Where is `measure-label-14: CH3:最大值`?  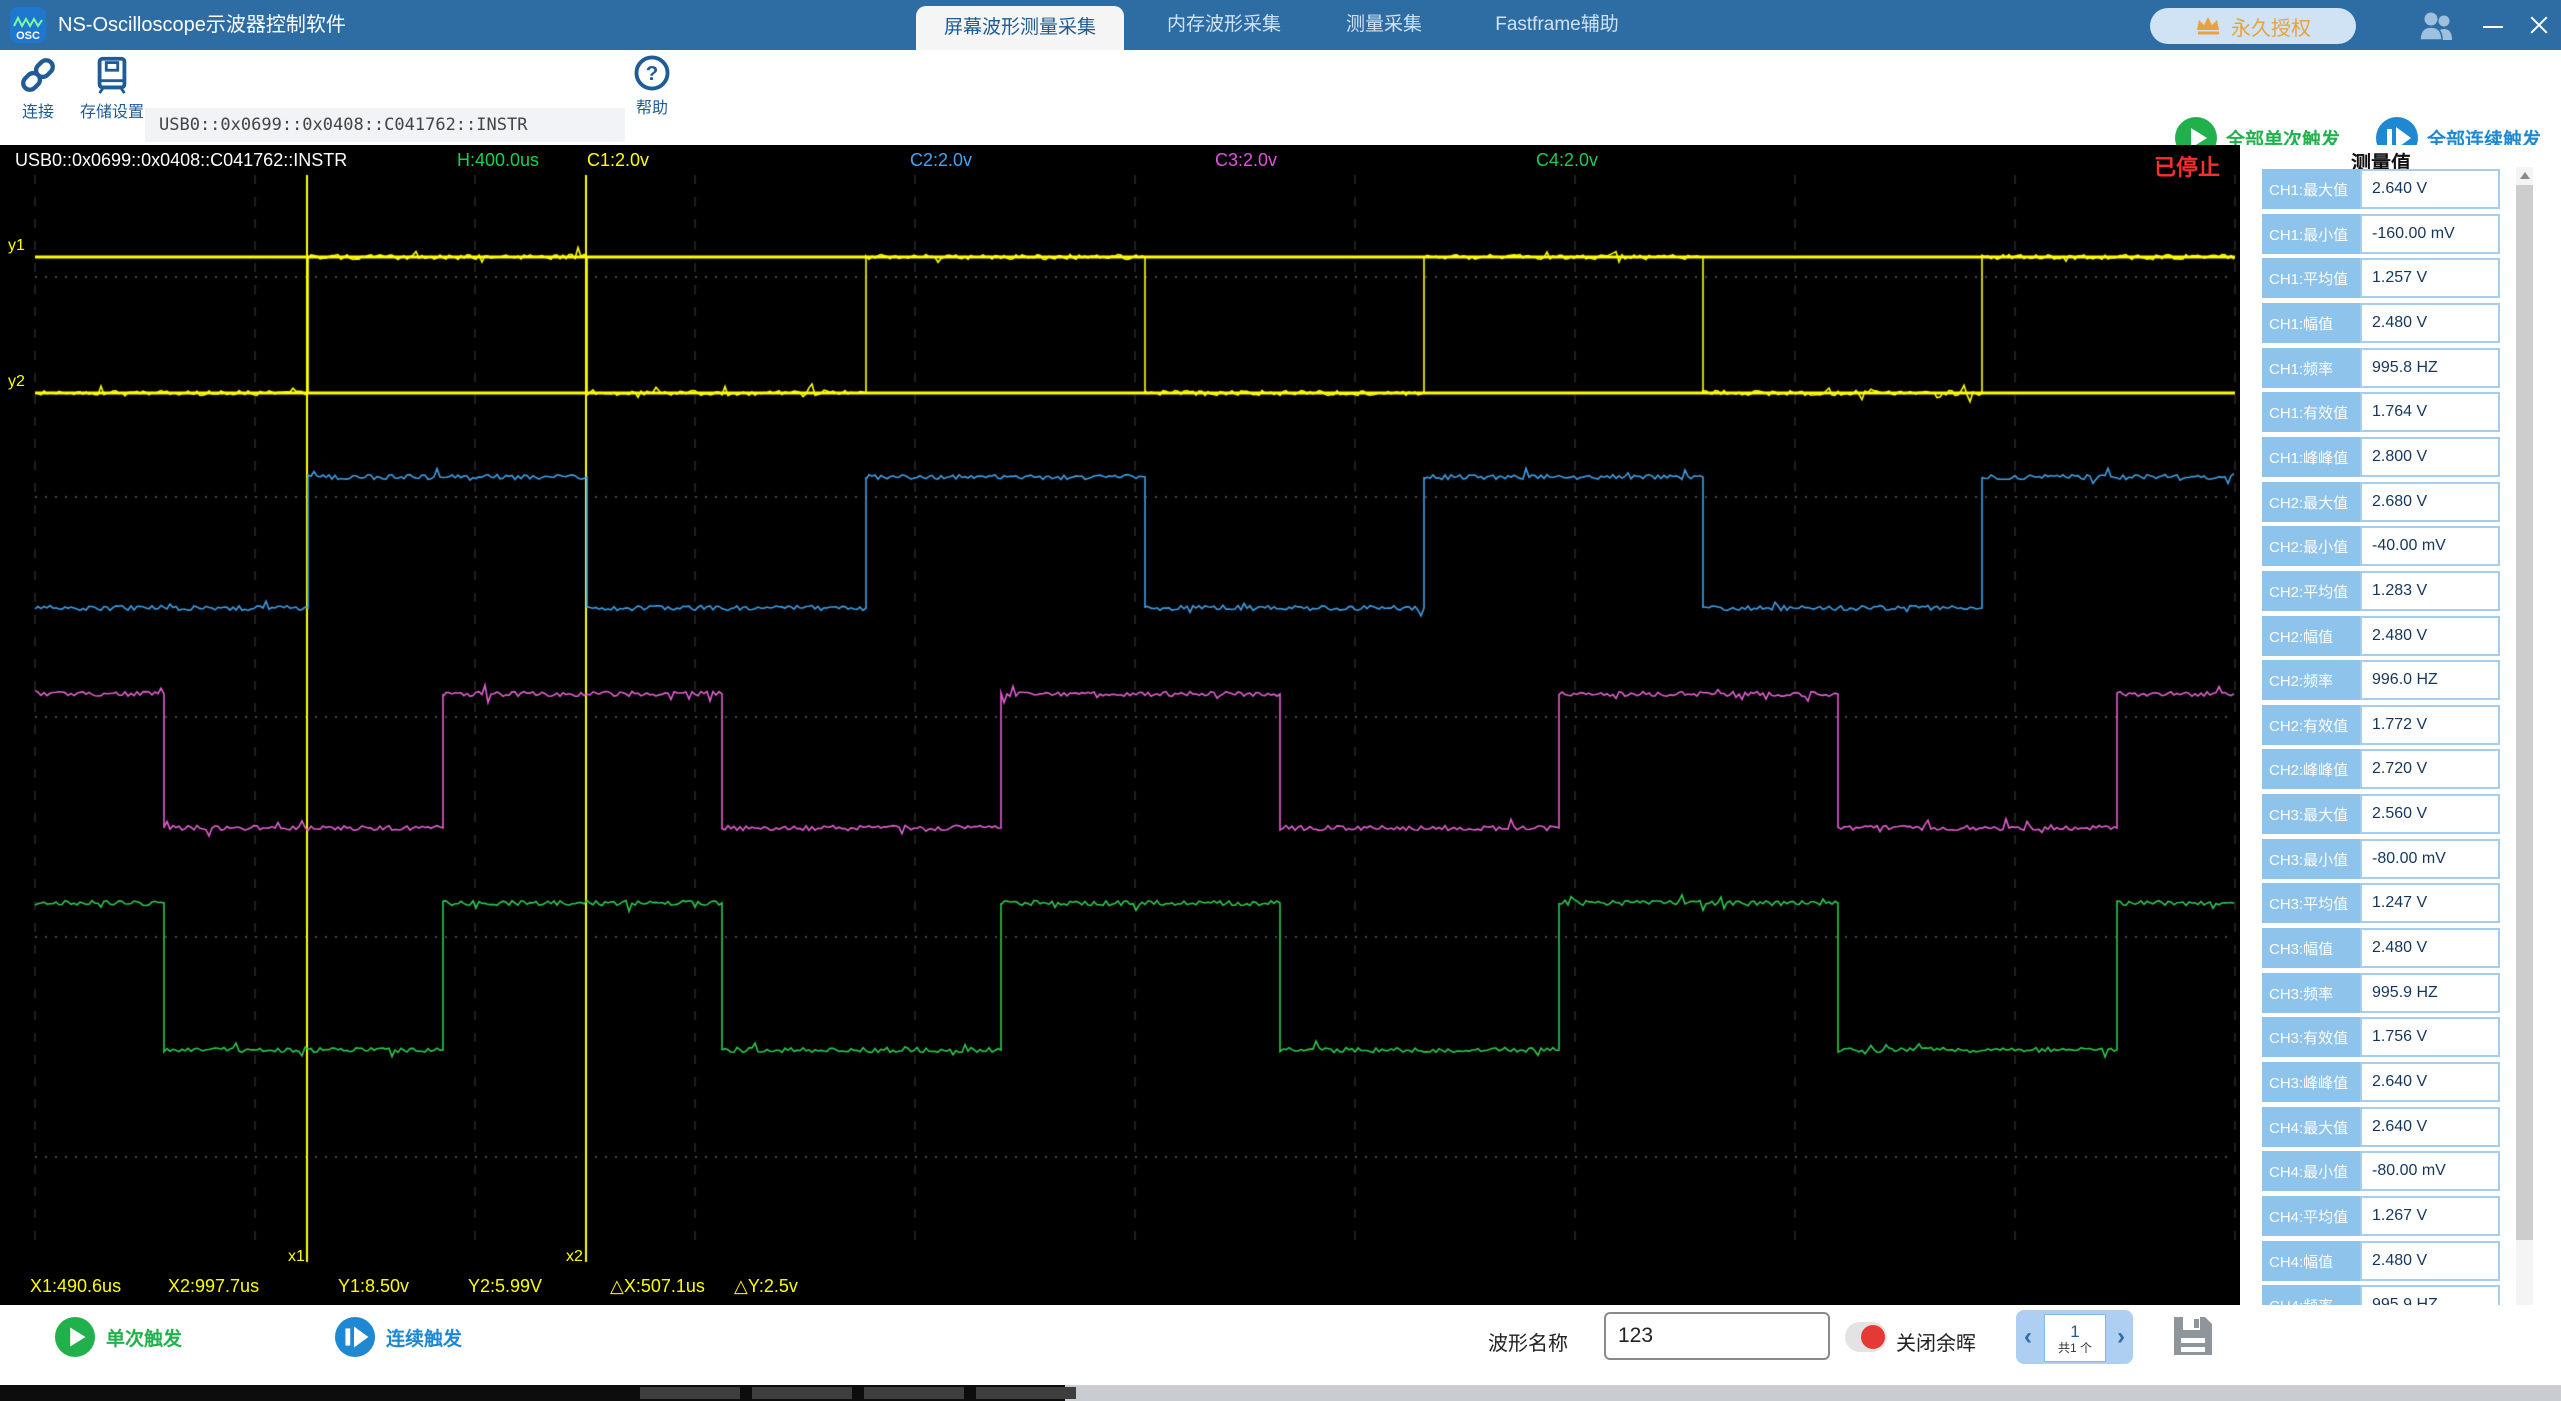
measure-label-14: CH3:最大值 is located at coordinates (2311, 814).